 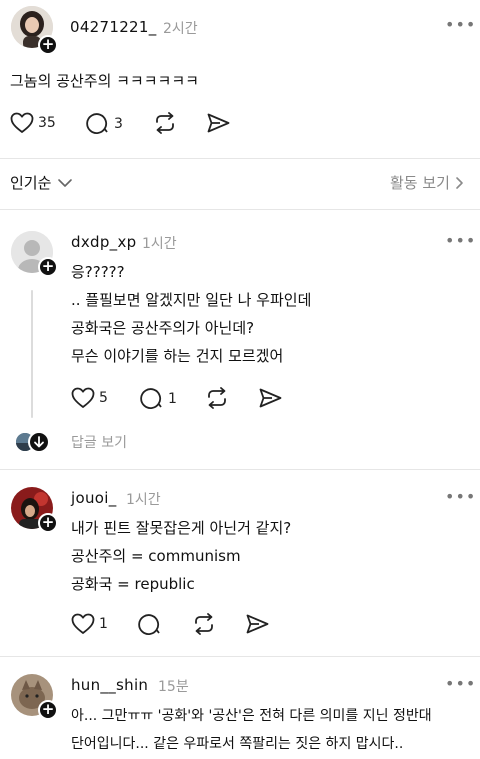 I want to click on reply-text-line: 공산주의 = communism, so click(x=156, y=556).